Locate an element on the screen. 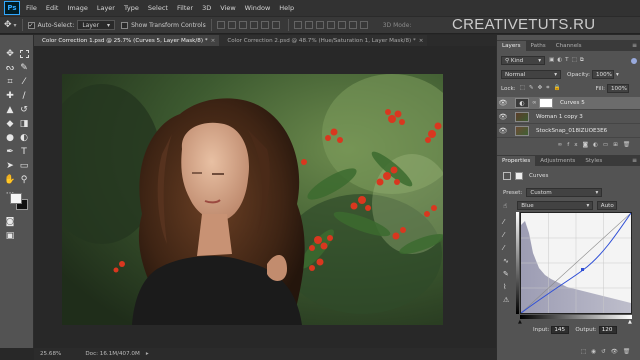 The image size is (640, 360). eyedropper-tool-icon: ⁄ is located at coordinates (24, 82).